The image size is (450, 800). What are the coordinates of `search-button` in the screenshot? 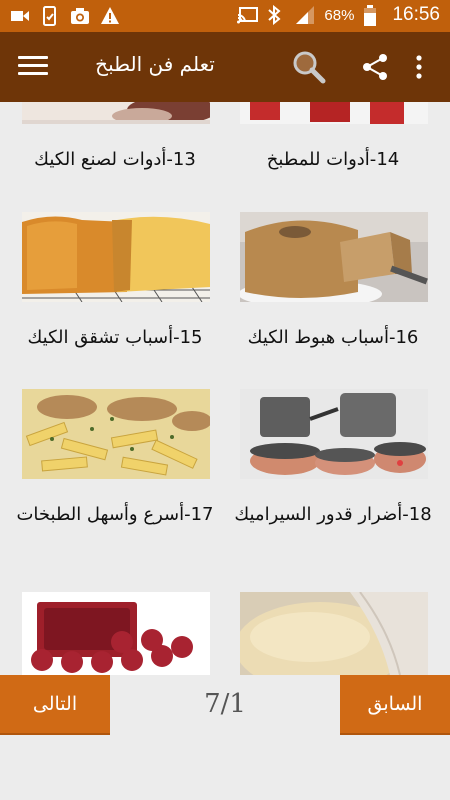 It's located at (309, 67).